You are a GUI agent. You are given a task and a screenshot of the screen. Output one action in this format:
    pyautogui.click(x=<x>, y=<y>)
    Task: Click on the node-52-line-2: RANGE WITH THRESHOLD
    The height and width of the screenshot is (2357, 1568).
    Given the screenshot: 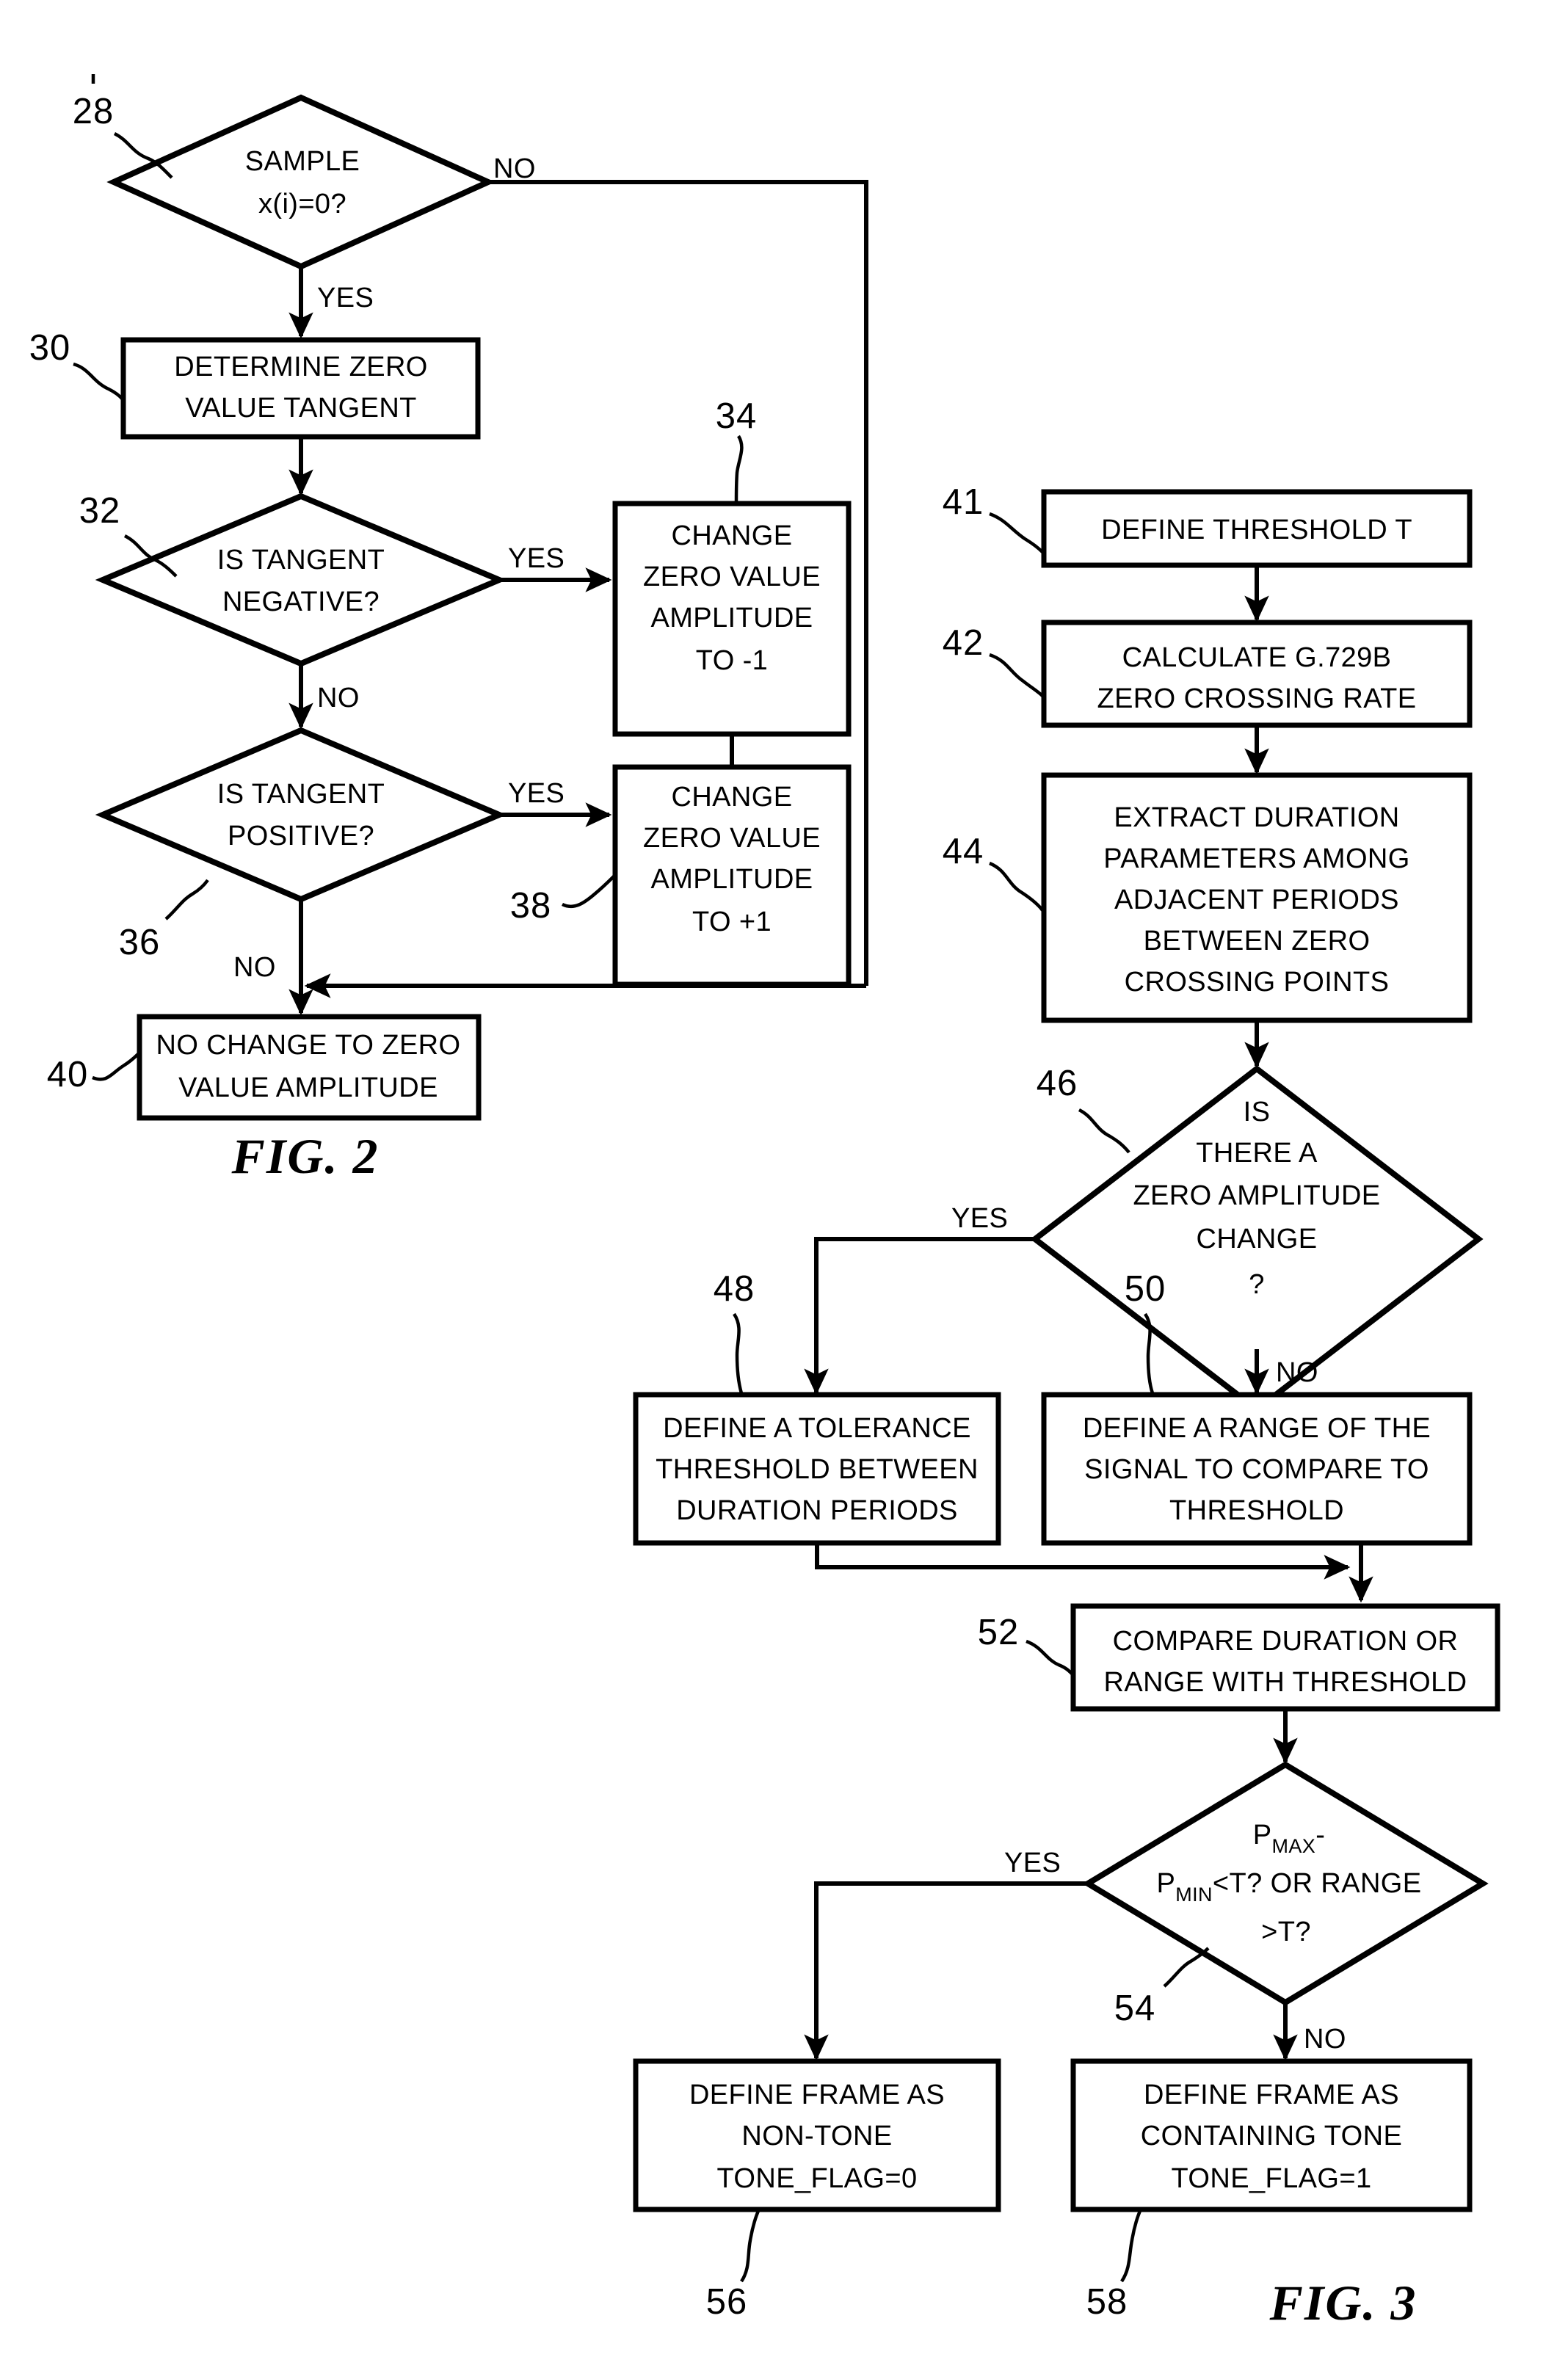 What is the action you would take?
    pyautogui.click(x=1285, y=1682)
    